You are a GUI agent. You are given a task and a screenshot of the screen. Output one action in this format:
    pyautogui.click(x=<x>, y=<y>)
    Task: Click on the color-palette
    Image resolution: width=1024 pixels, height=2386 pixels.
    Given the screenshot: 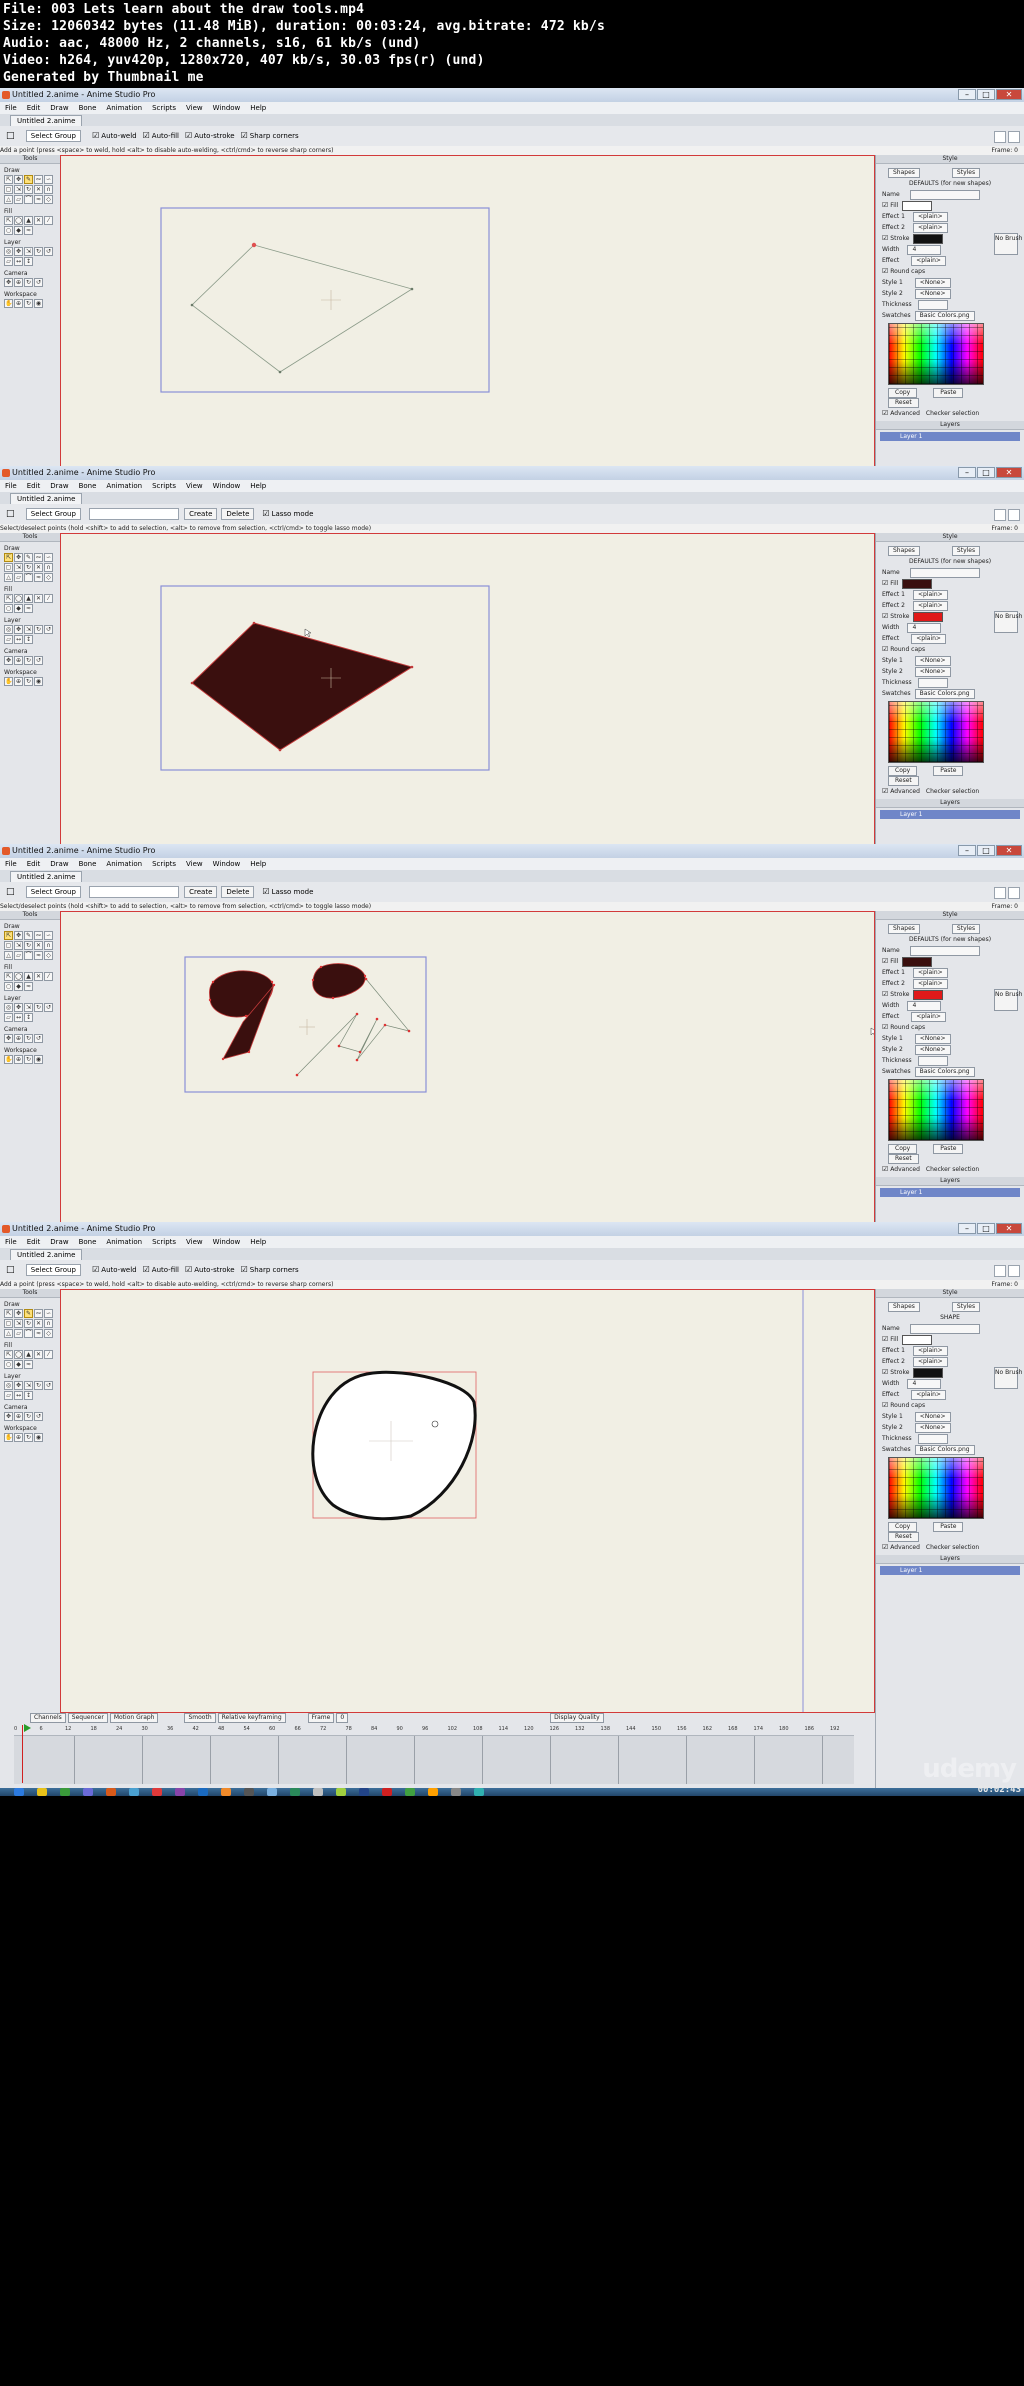 What is the action you would take?
    pyautogui.click(x=936, y=1110)
    